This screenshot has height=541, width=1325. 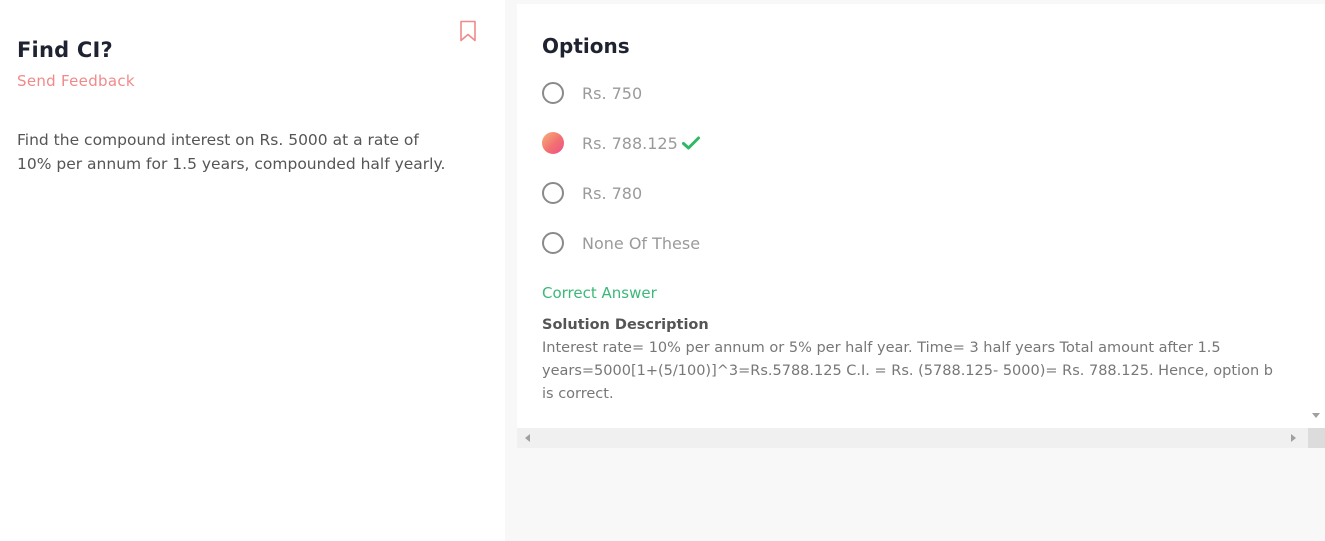 What do you see at coordinates (65, 50) in the screenshot?
I see `question-title: Find CI?` at bounding box center [65, 50].